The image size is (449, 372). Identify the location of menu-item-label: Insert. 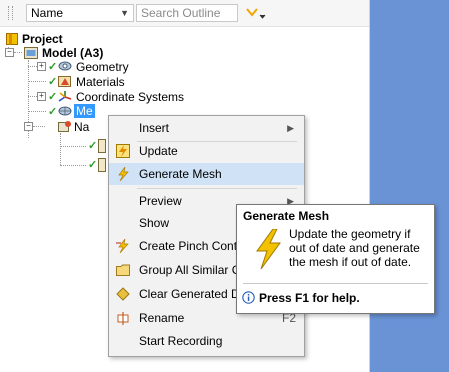
(154, 128).